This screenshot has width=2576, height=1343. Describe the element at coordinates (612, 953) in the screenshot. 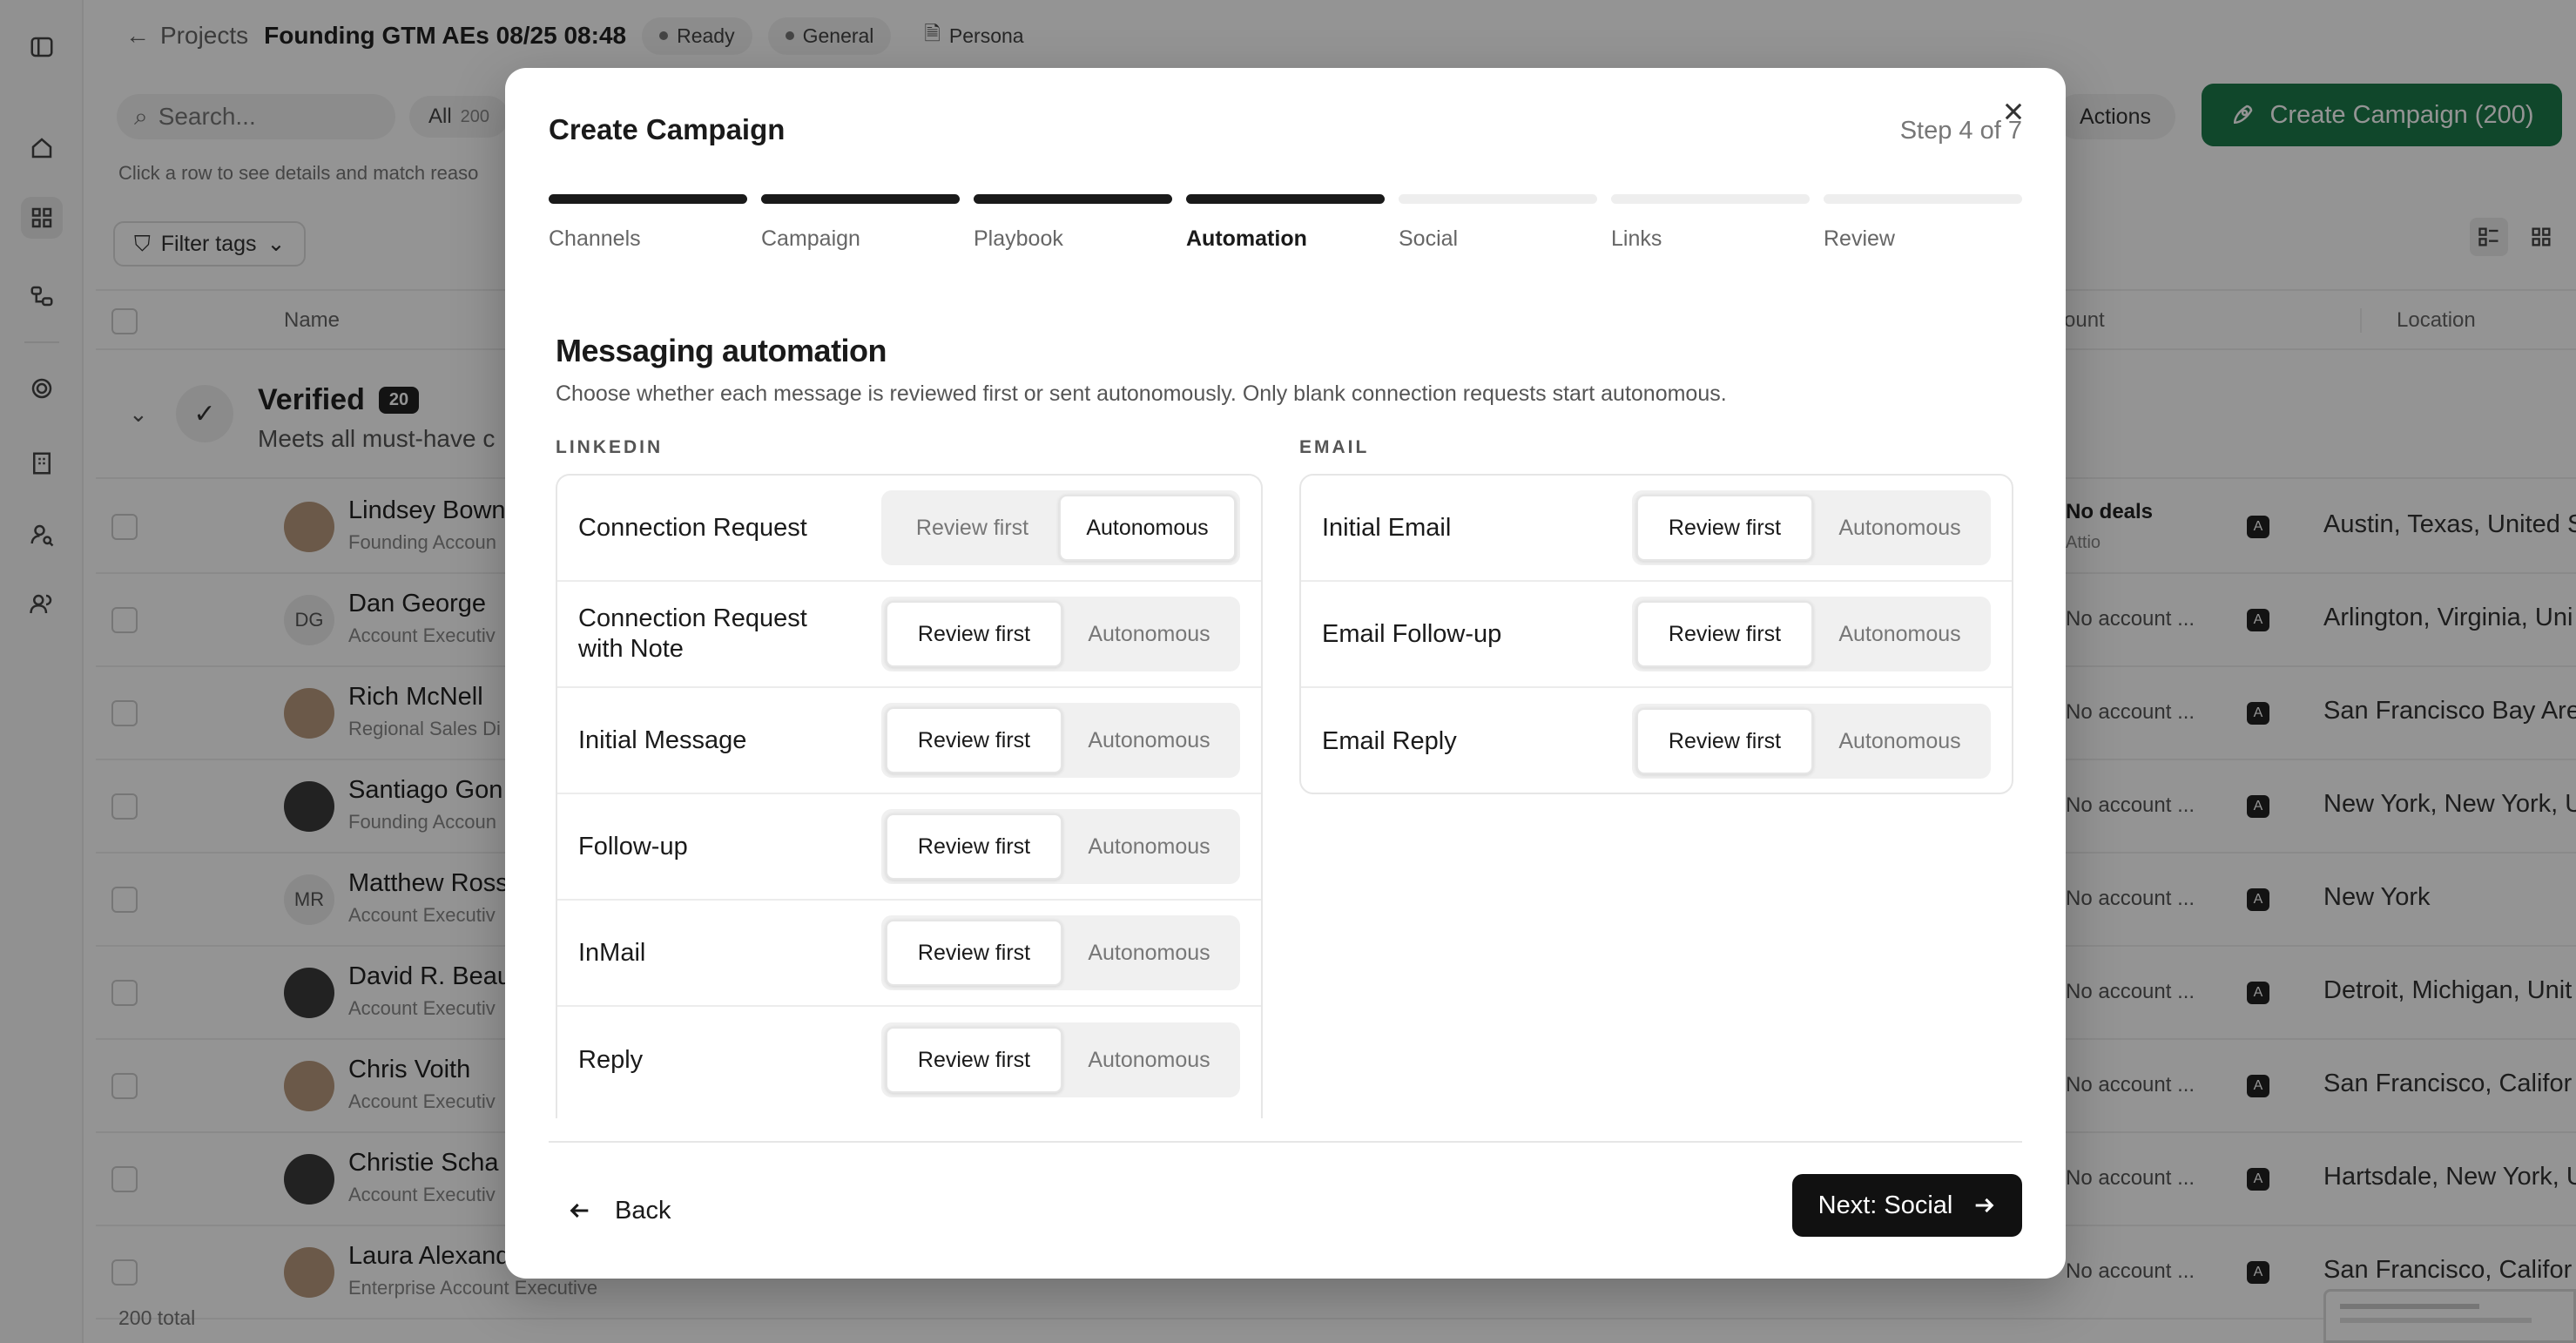

I see `message-type-label: InMail` at that location.